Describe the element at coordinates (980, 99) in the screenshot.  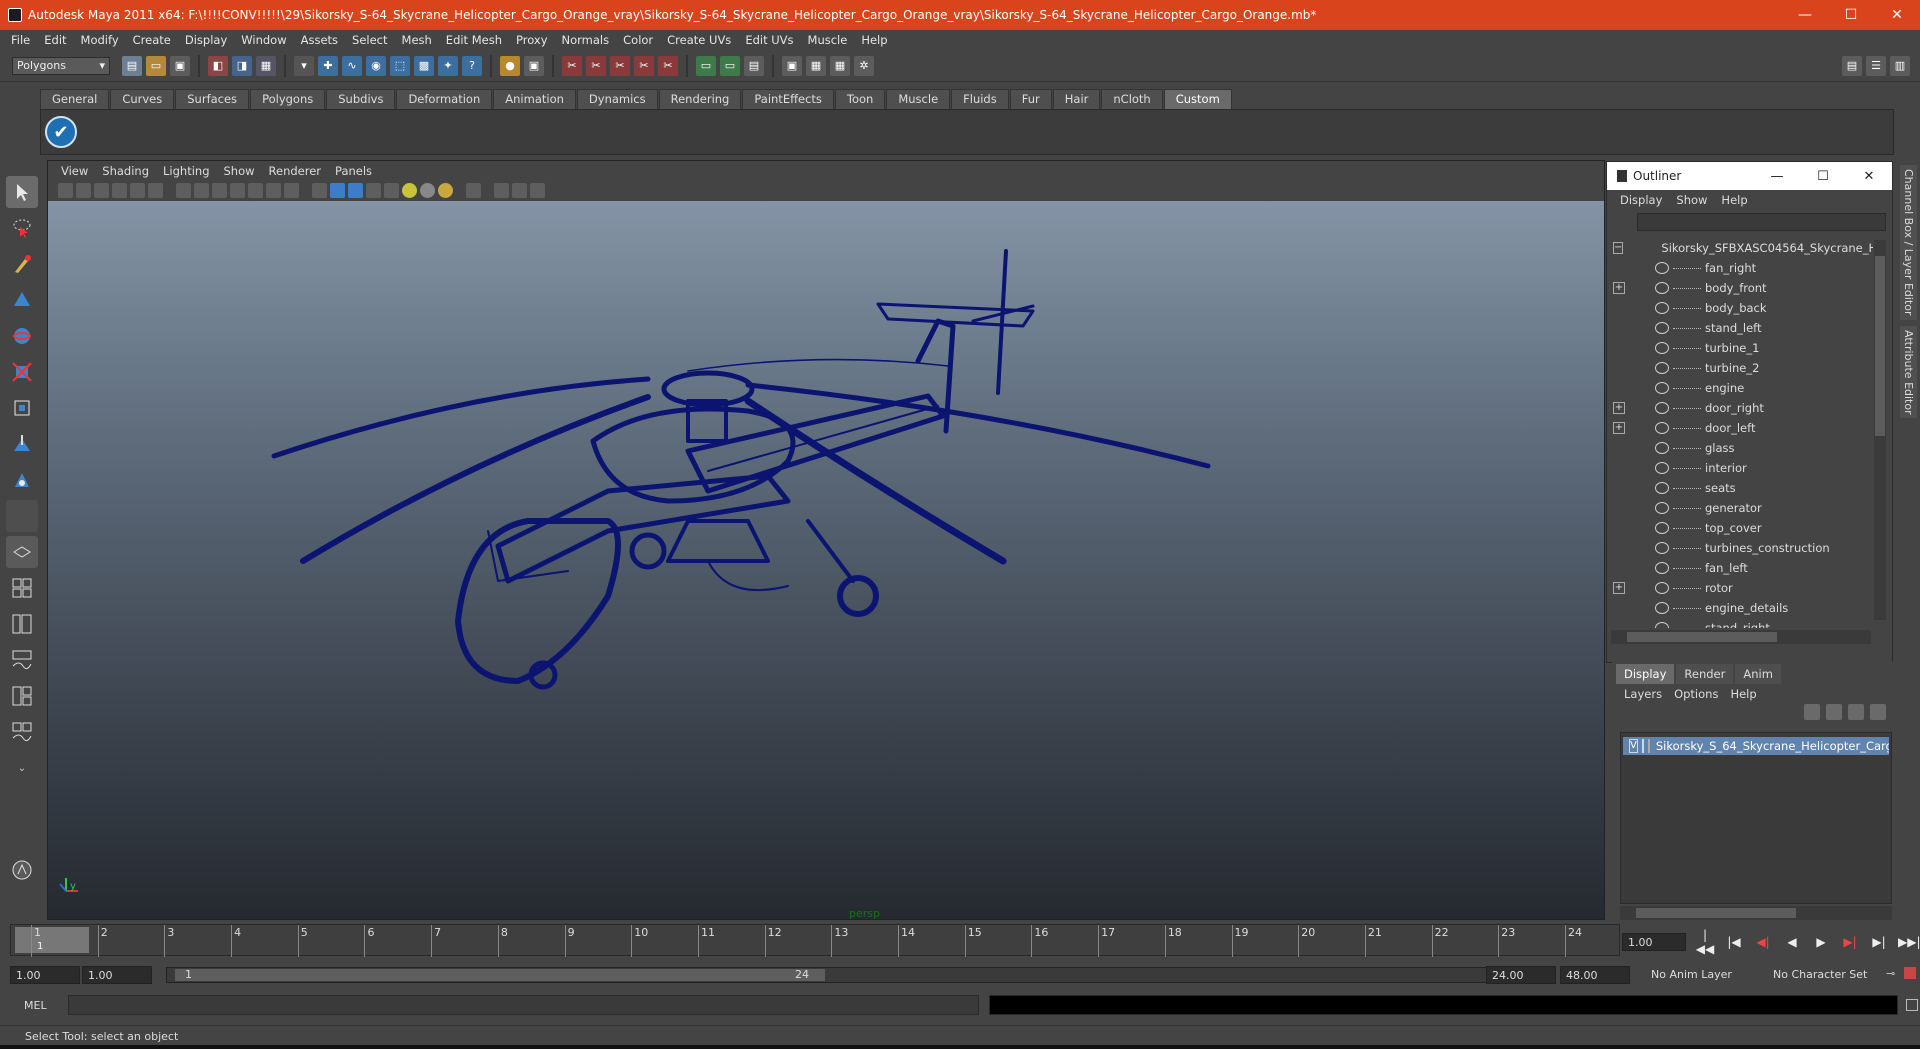
I see `shelf-tab-fluids: Fluids` at that location.